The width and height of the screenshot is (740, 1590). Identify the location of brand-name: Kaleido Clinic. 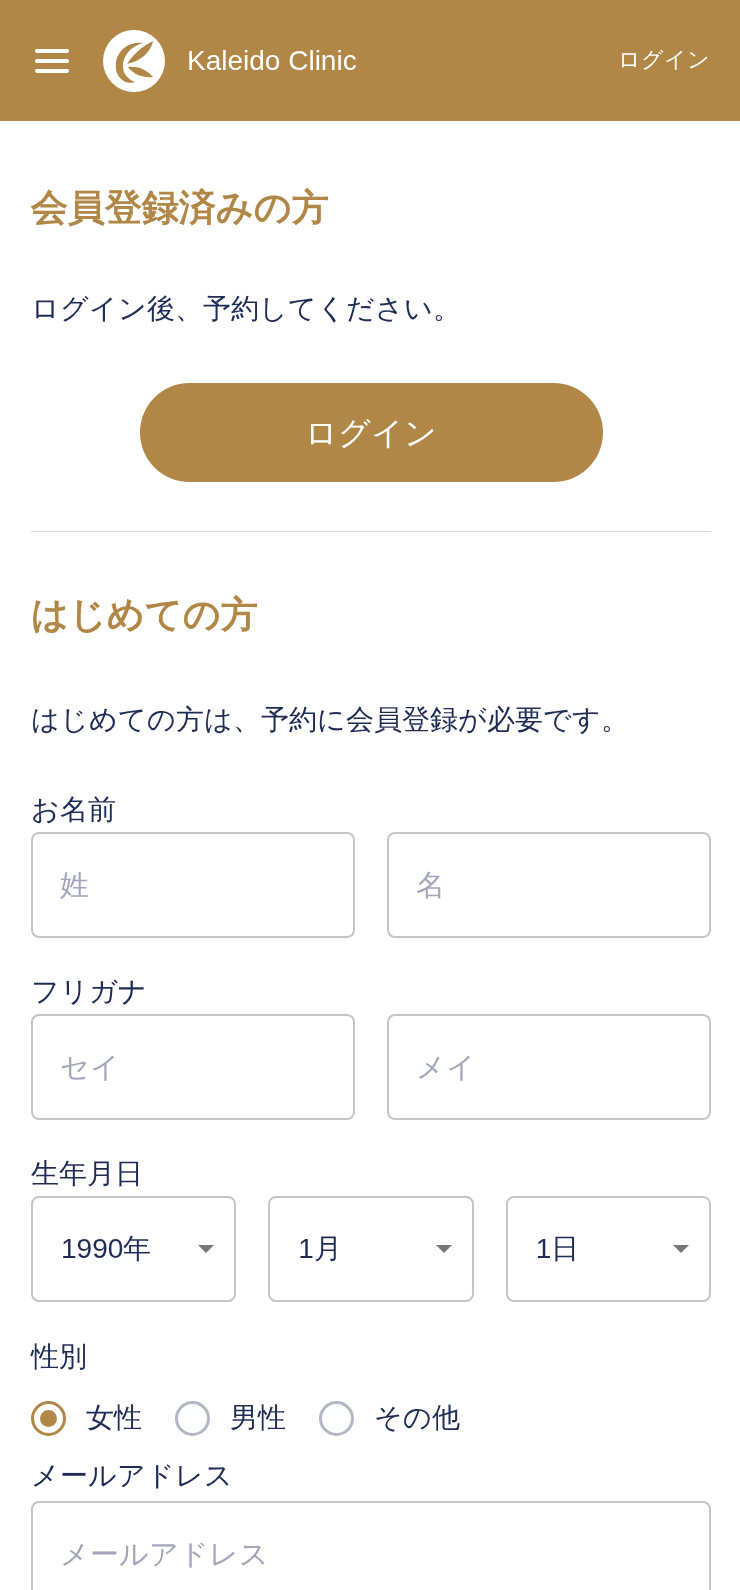
(272, 60).